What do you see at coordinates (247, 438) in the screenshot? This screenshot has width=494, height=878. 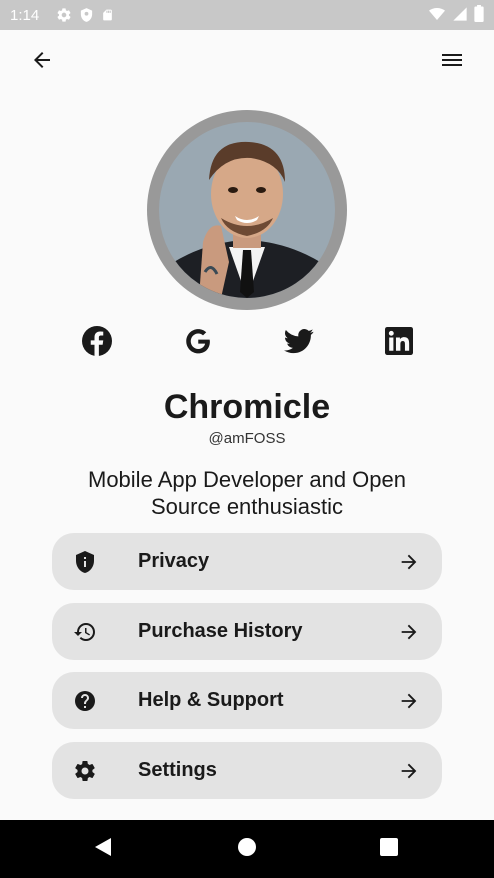 I see `profile-handle: @amFOSS` at bounding box center [247, 438].